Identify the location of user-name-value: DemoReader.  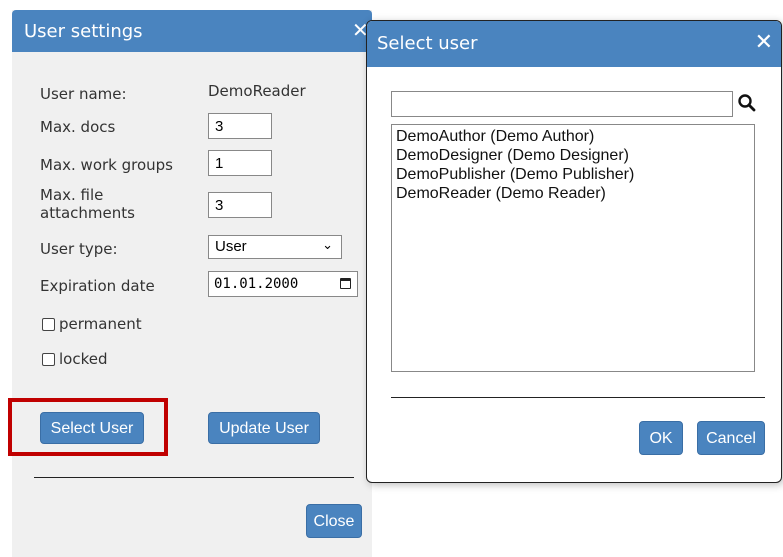
(257, 91).